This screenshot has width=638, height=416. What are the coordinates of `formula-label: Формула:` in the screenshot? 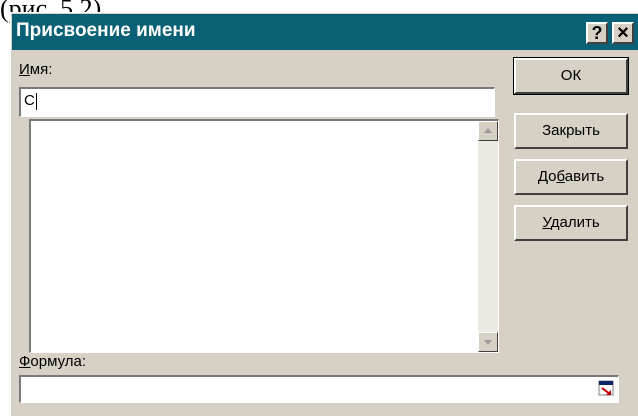 It's located at (53, 361).